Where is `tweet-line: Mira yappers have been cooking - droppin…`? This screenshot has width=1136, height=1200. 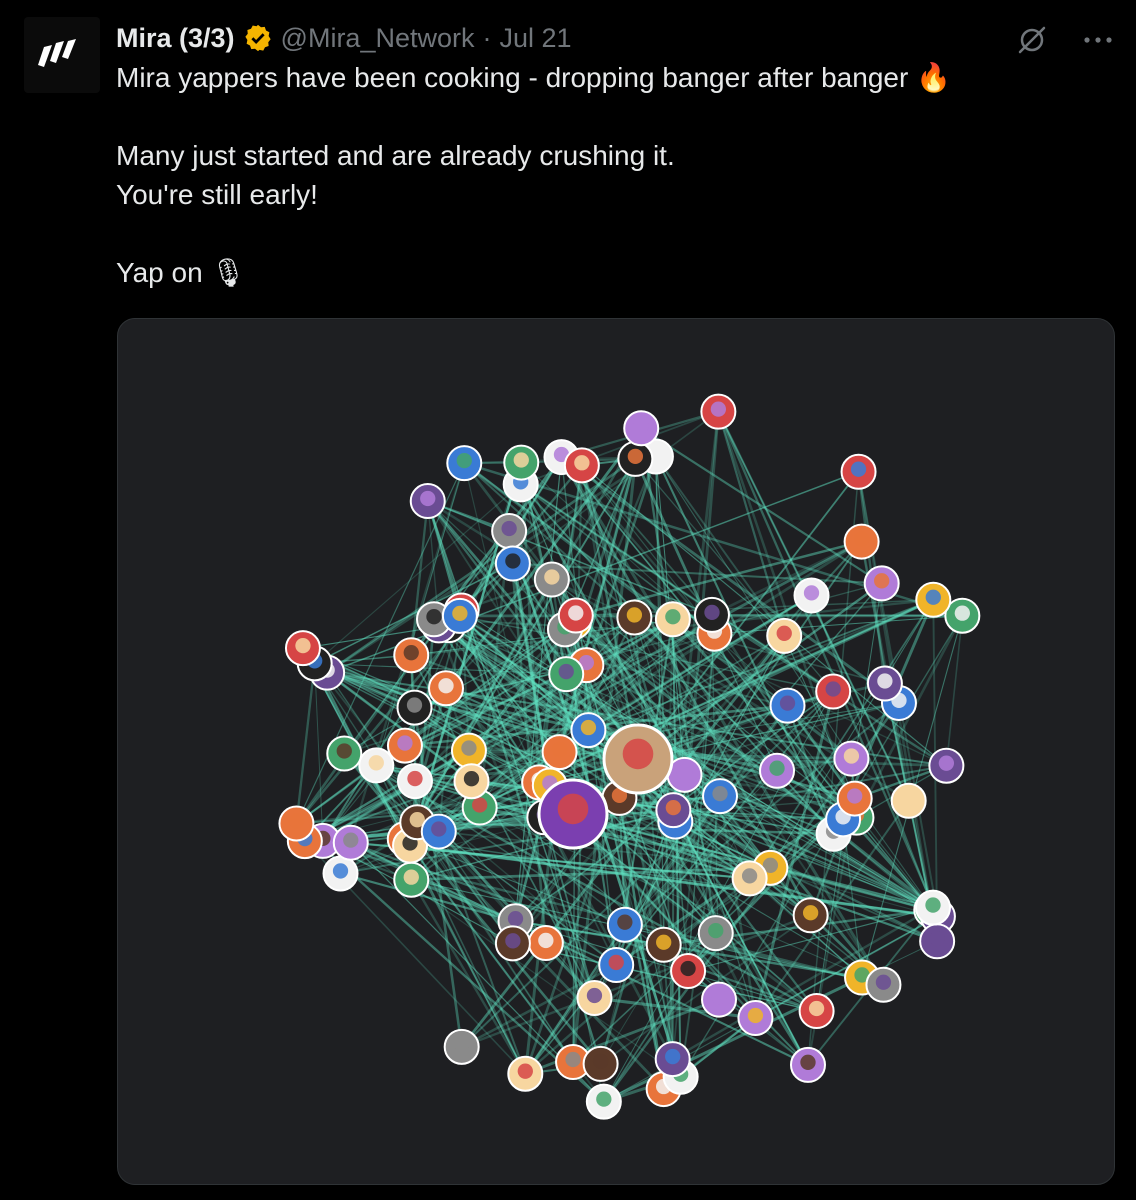 tweet-line: Mira yappers have been cooking - droppin… is located at coordinates (533, 77).